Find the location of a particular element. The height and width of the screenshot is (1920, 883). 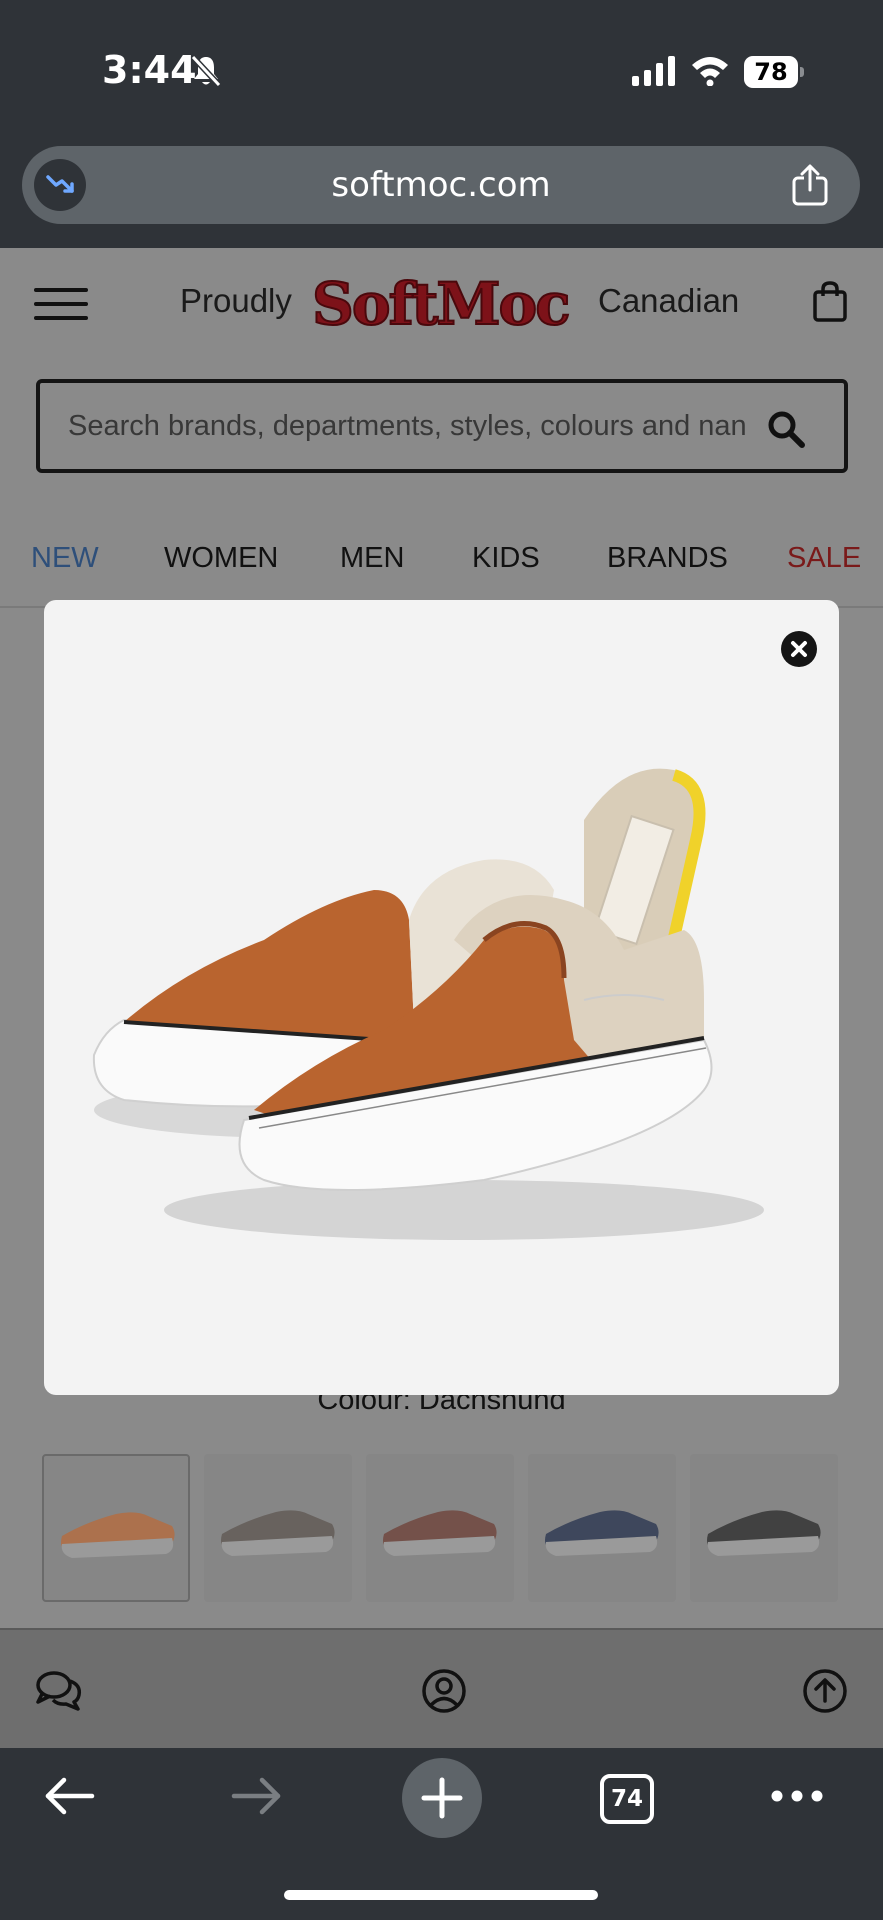

more-options-icon is located at coordinates (797, 1796).